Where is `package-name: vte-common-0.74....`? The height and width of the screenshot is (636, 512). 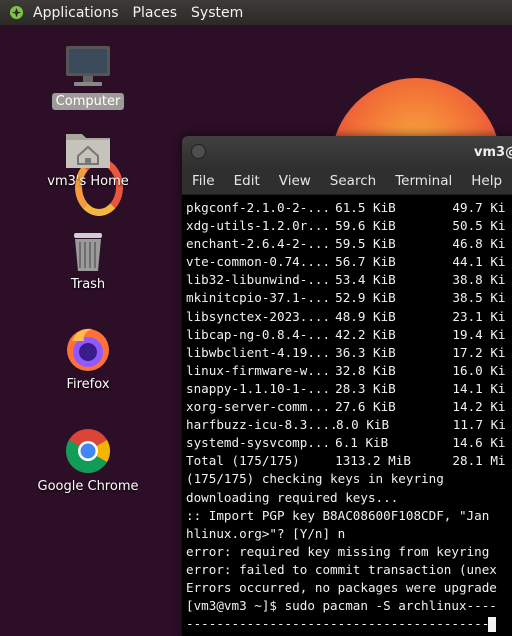
package-name: vte-common-0.74.... is located at coordinates (258, 262).